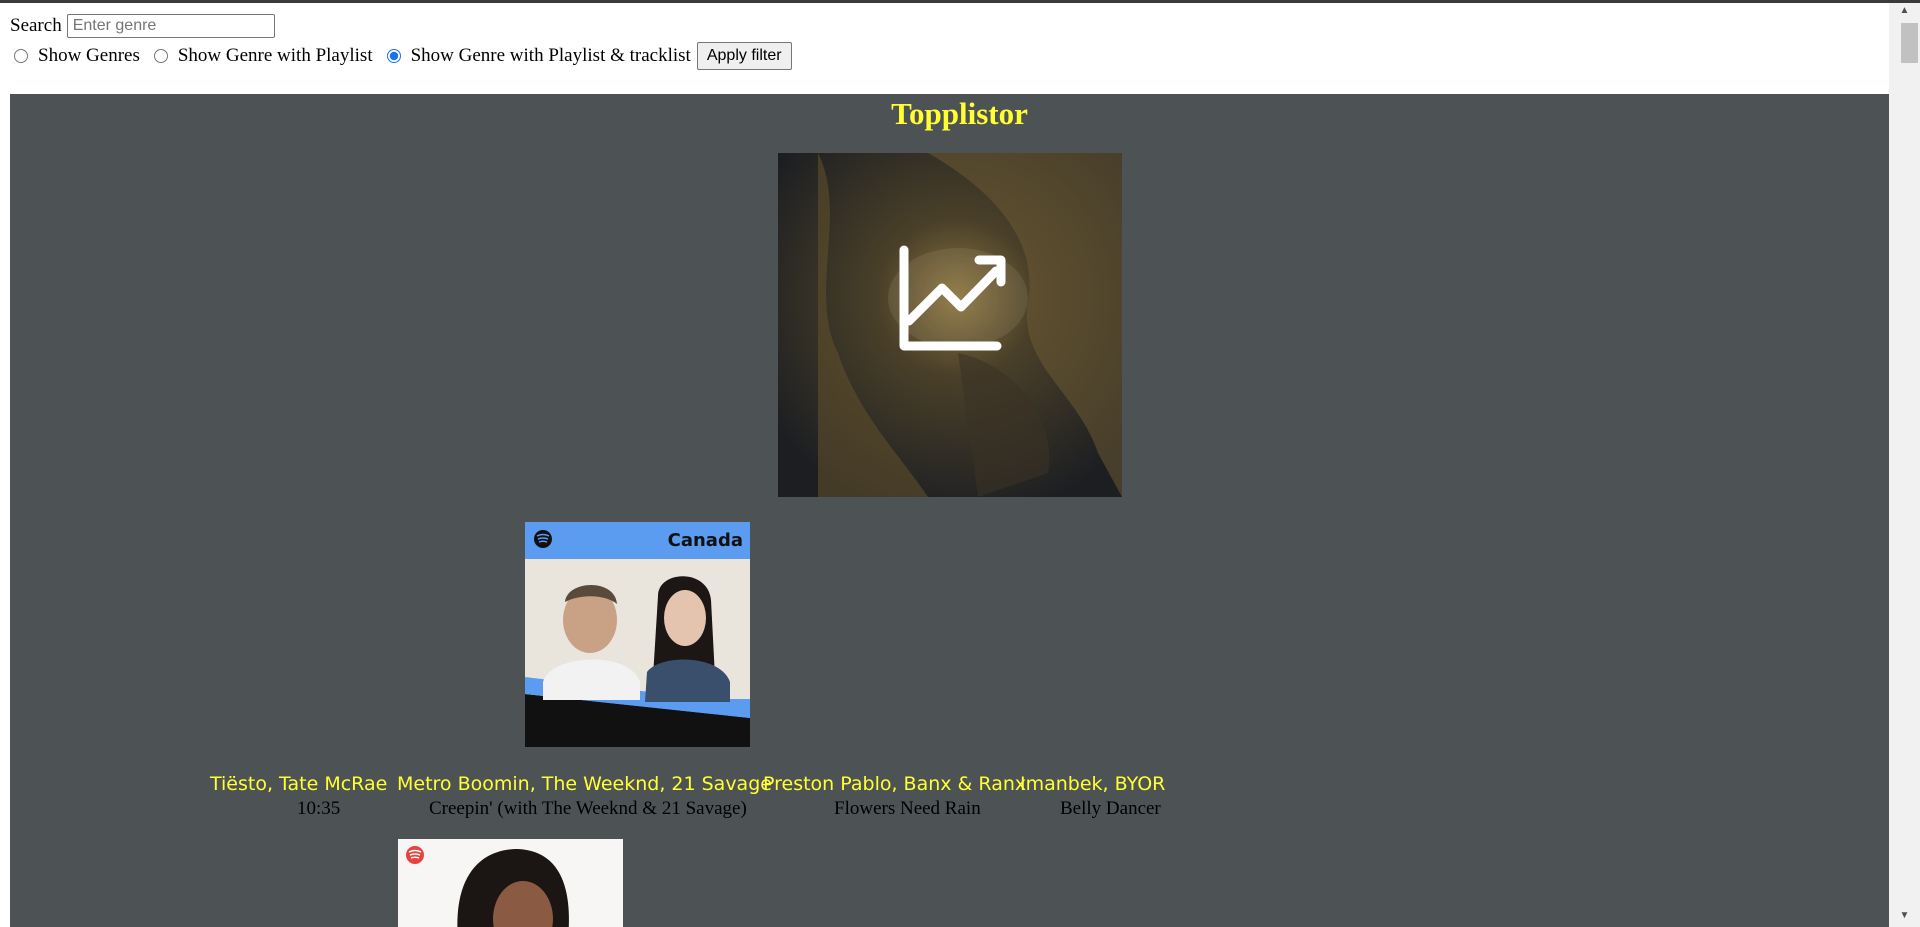 Image resolution: width=1920 pixels, height=927 pixels. Describe the element at coordinates (1904, 465) in the screenshot. I see `vertical-scrollbar` at that location.